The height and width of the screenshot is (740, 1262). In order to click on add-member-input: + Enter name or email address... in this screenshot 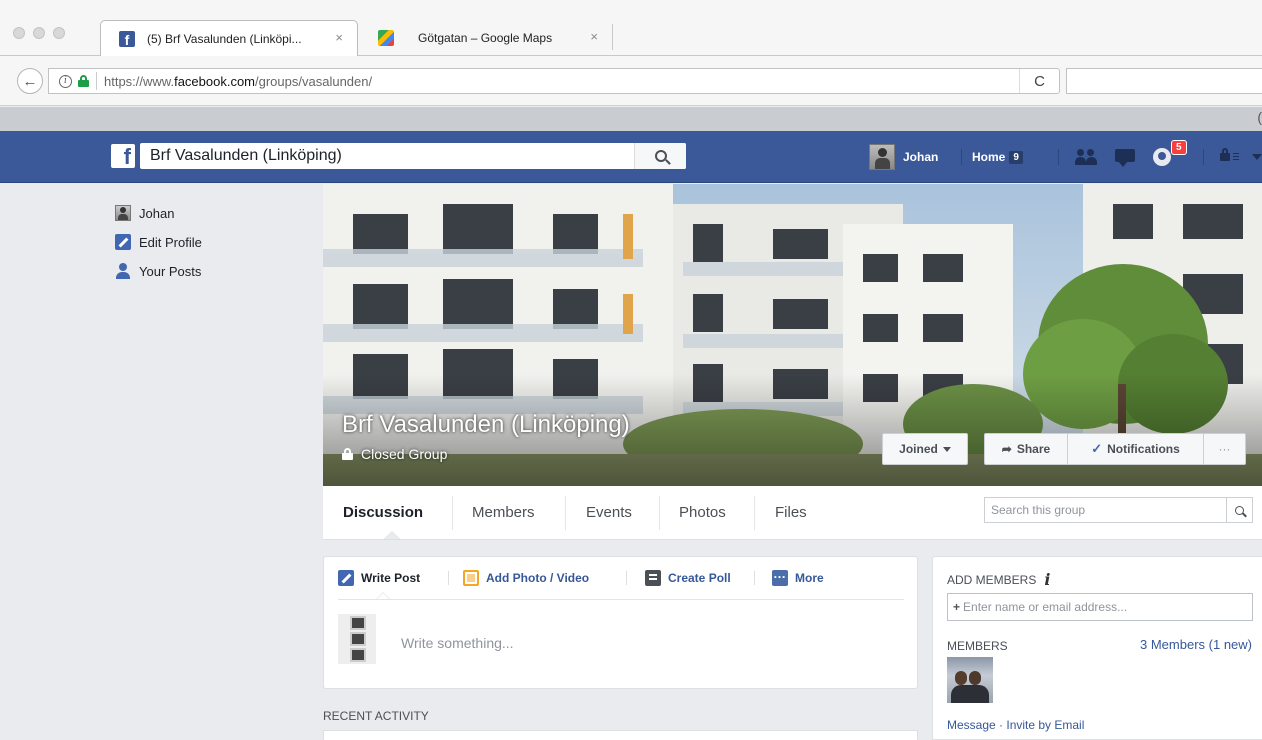, I will do `click(1100, 607)`.